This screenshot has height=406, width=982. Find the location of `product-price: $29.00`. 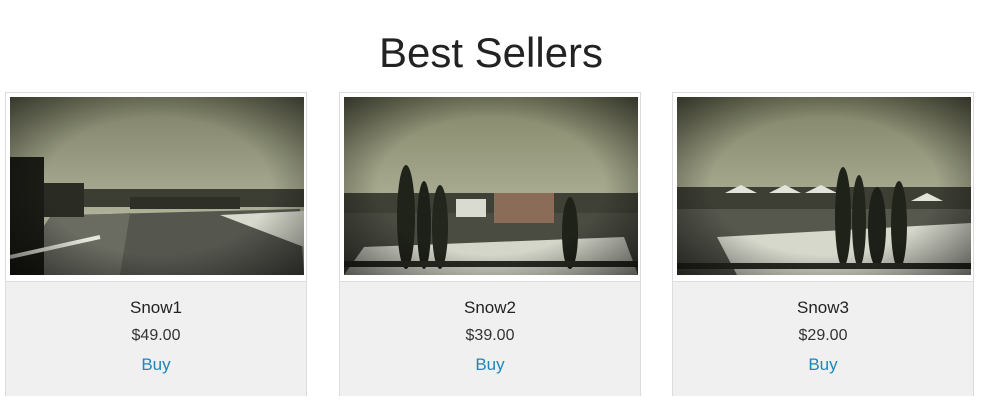

product-price: $29.00 is located at coordinates (823, 335).